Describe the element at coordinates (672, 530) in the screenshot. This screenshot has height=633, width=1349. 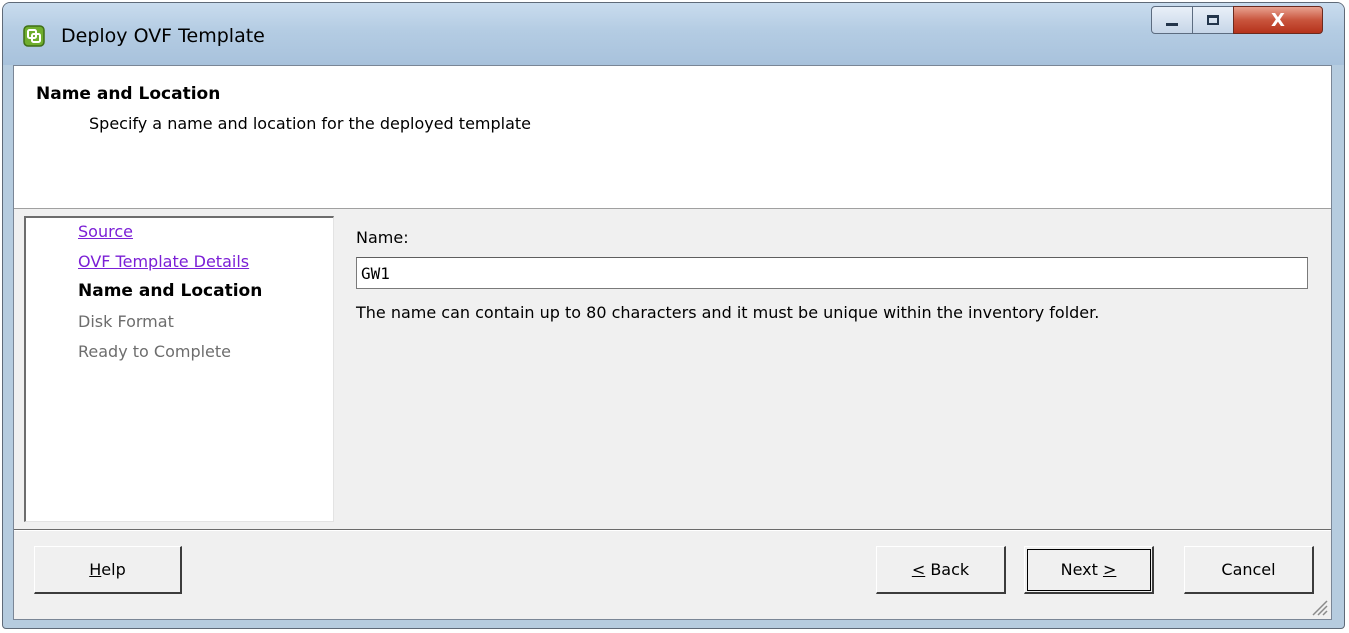
I see `button-bar-separator` at that location.